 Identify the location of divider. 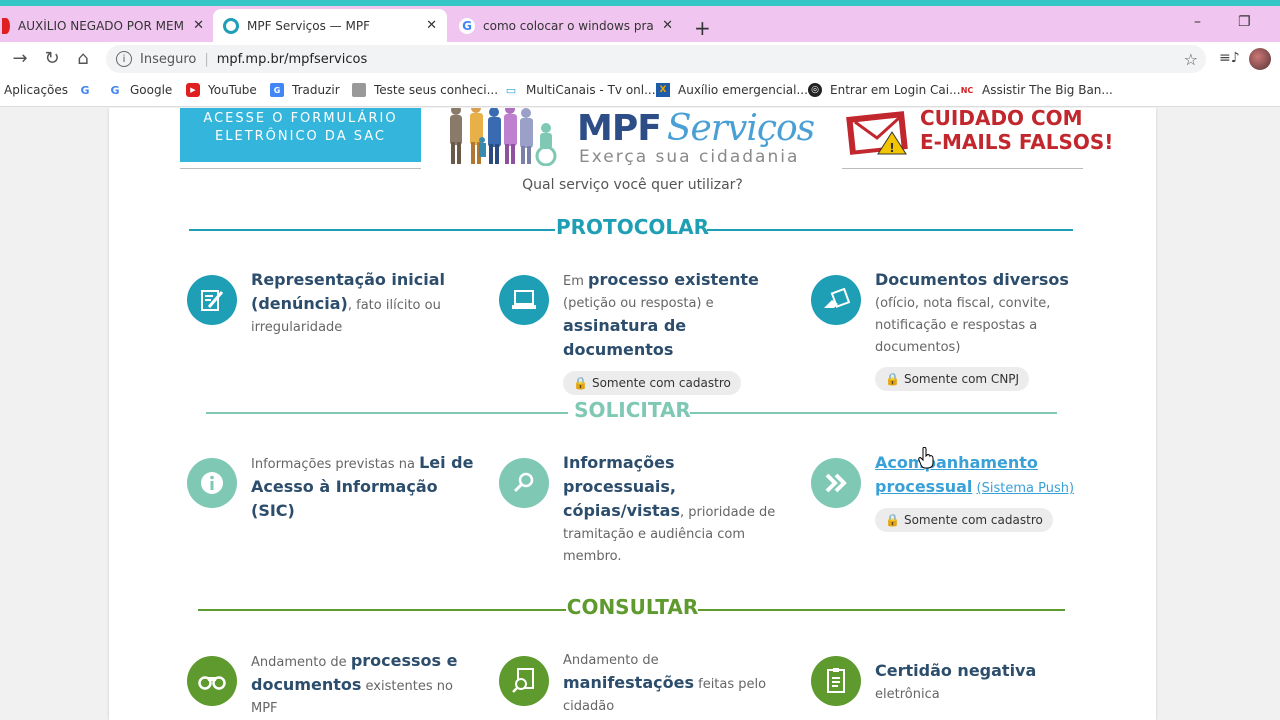
(962, 168).